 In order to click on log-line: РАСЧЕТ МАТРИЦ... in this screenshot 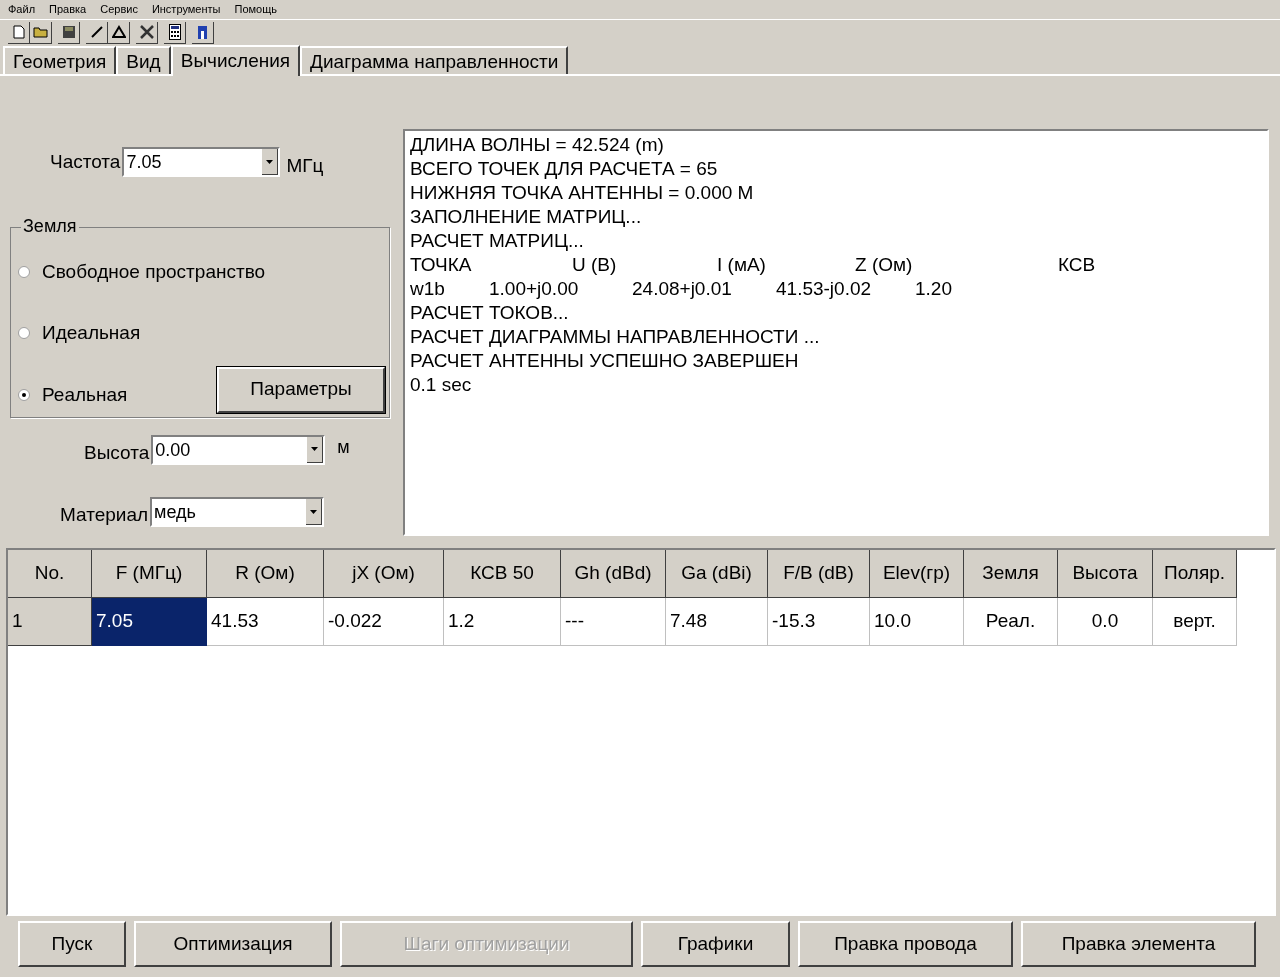, I will do `click(497, 241)`.